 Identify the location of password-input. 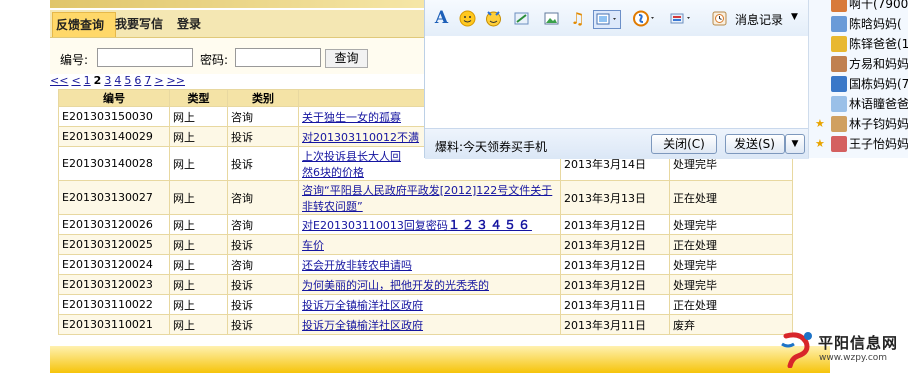
(278, 57).